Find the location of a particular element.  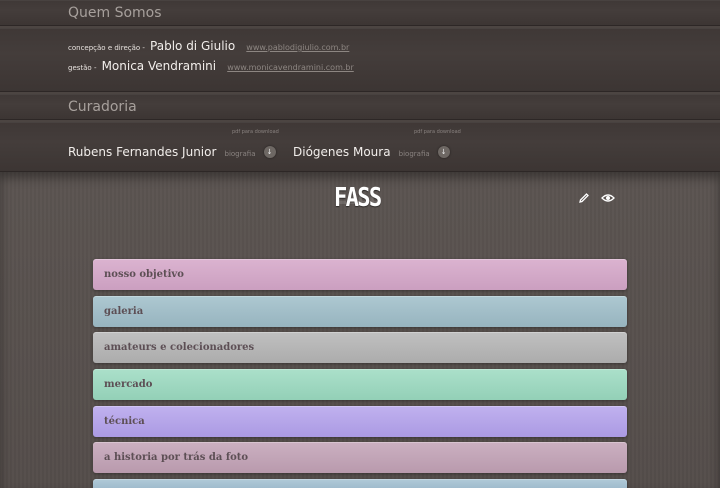

curator-name: Diógenes Moura is located at coordinates (342, 152).